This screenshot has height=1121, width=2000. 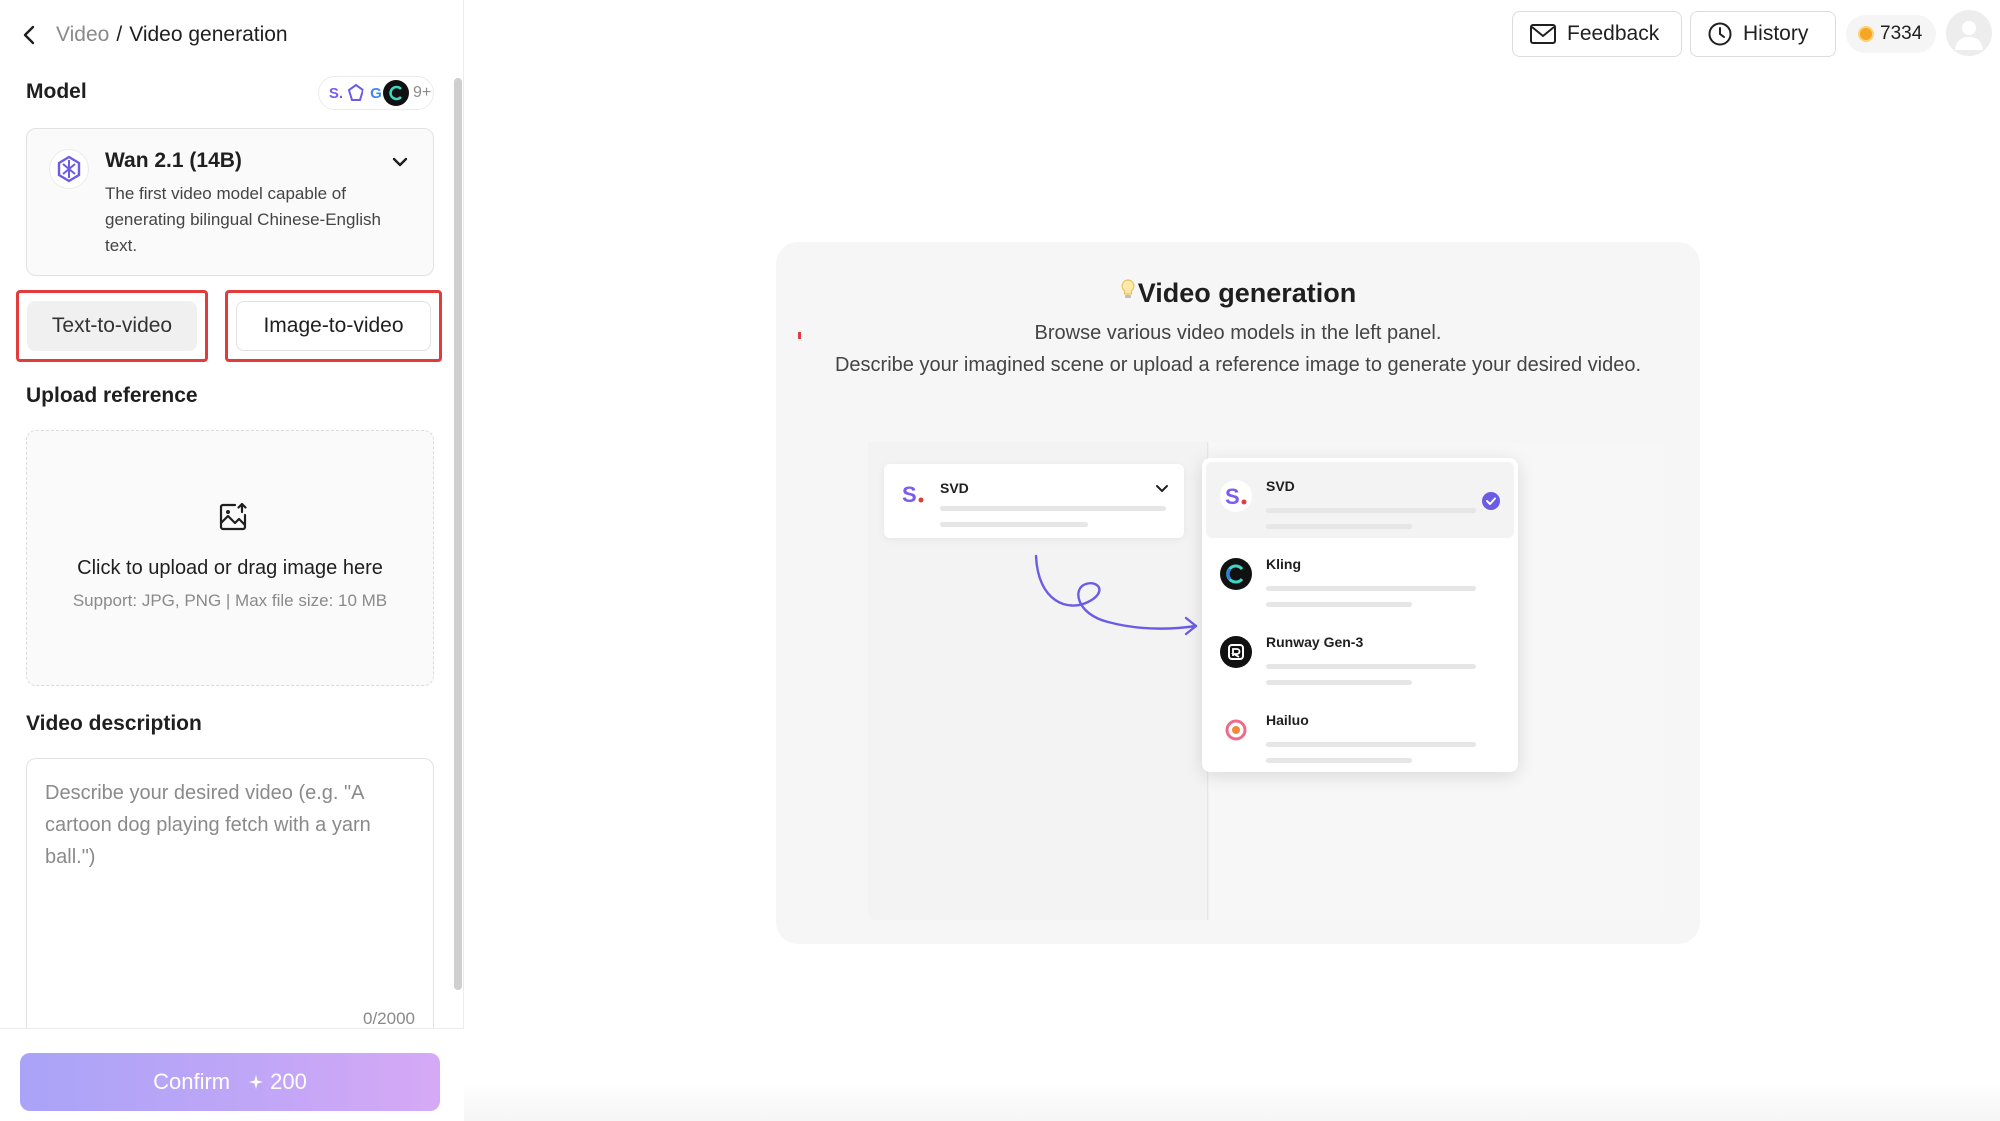 I want to click on tab-text-to-video: Text-to-video, so click(x=112, y=326).